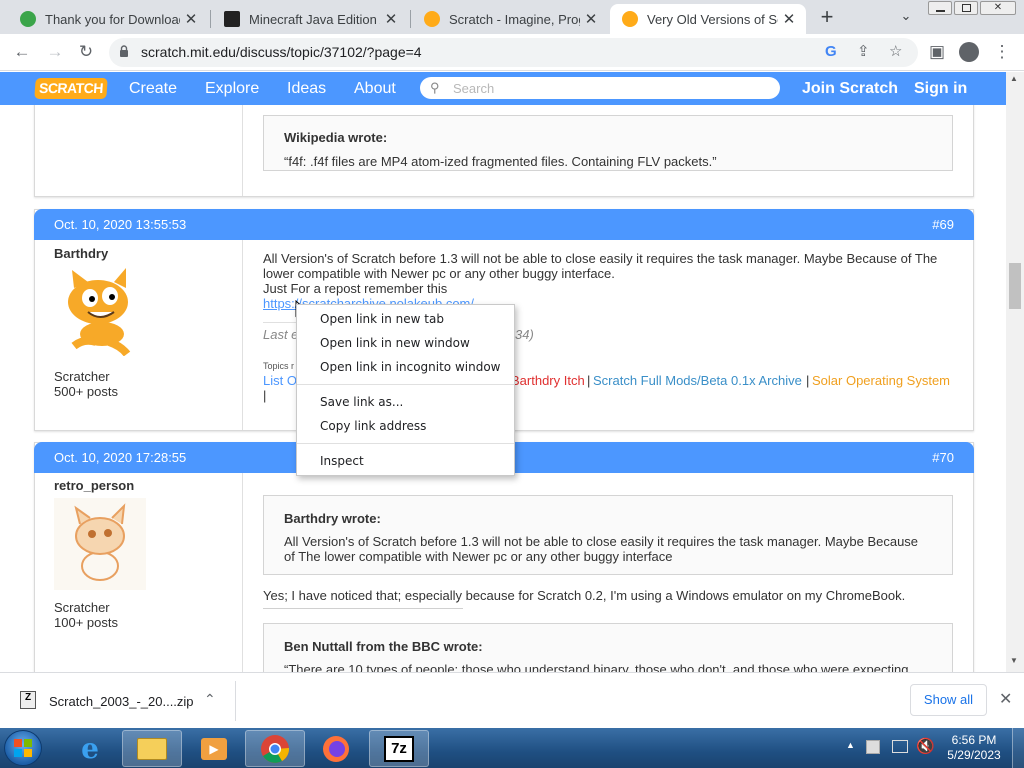 The image size is (1024, 768). What do you see at coordinates (514, 19) in the screenshot?
I see `tab-title: Scratch - Imagine, Program, Share` at bounding box center [514, 19].